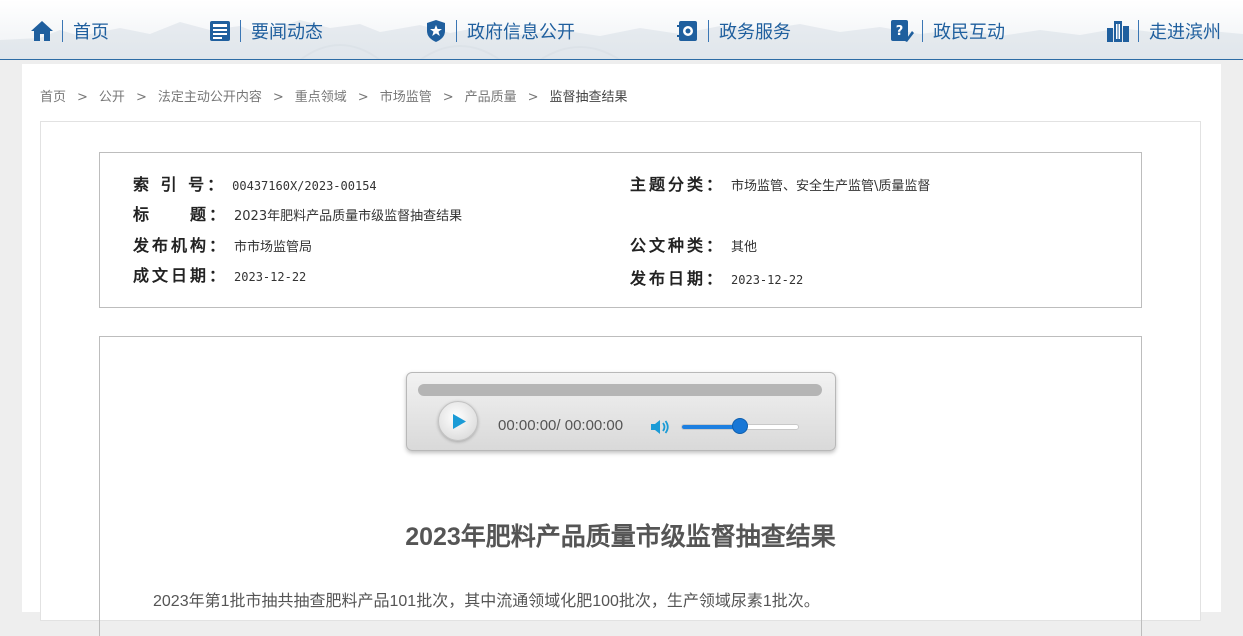 The width and height of the screenshot is (1243, 636). What do you see at coordinates (660, 427) in the screenshot?
I see `volume-icon` at bounding box center [660, 427].